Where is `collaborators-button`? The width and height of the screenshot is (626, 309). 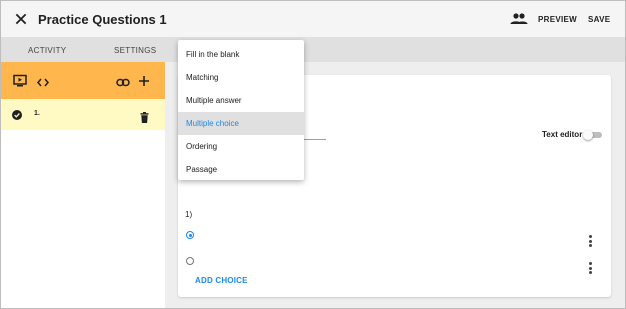
collaborators-button is located at coordinates (519, 19).